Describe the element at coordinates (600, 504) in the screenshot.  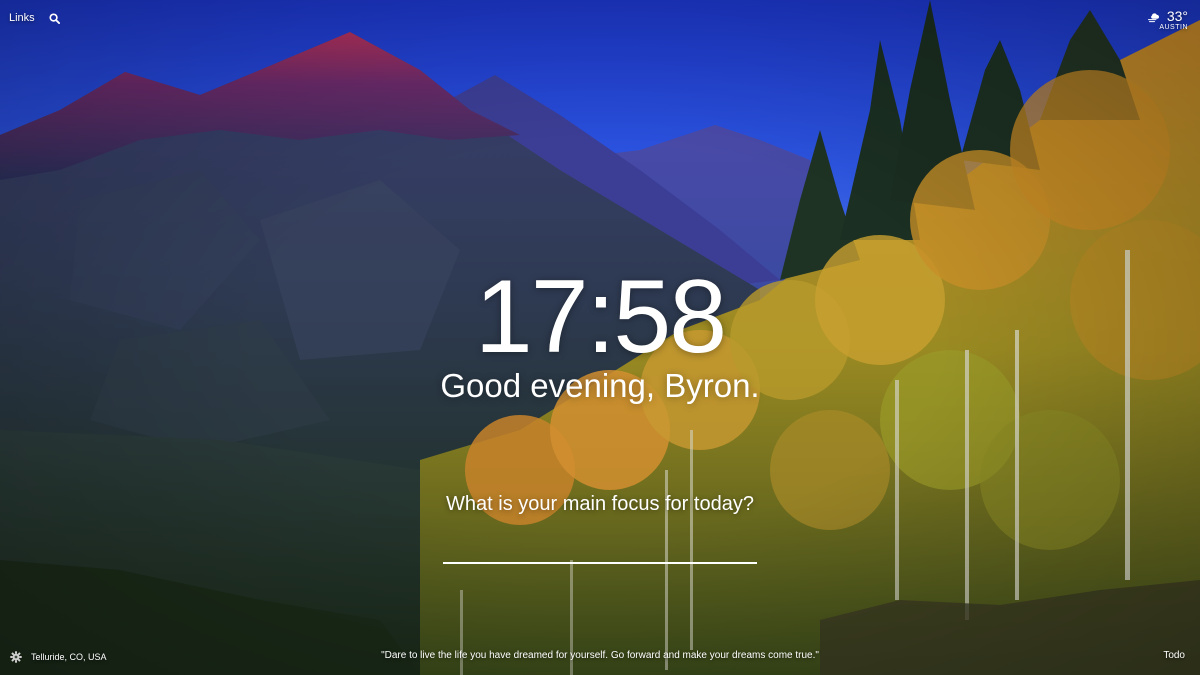
I see `focus-prompt: What is your main focus for today?` at that location.